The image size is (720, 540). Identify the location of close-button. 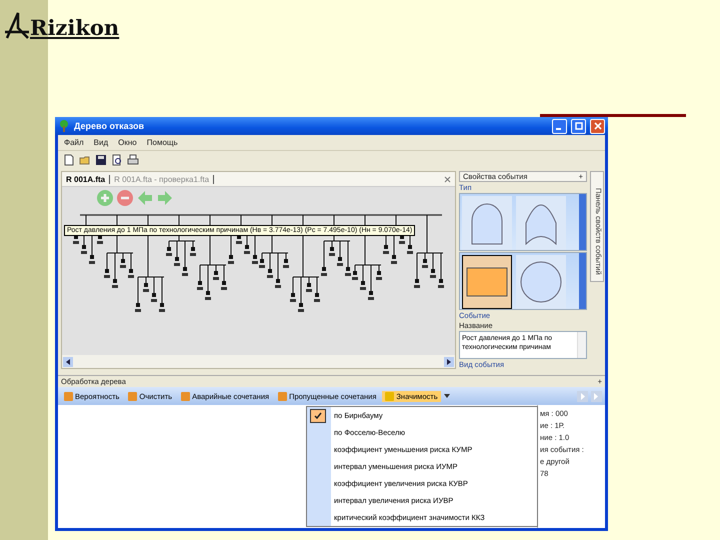
(597, 126).